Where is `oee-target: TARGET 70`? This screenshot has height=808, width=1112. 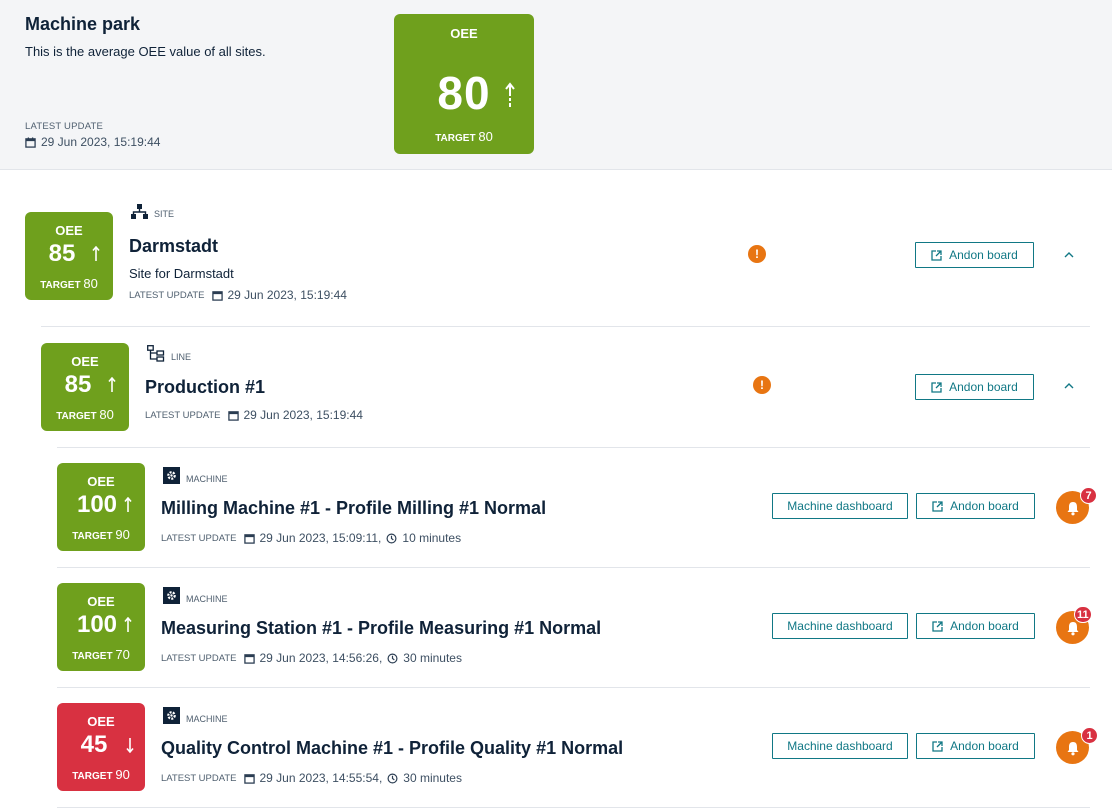
oee-target: TARGET 70 is located at coordinates (101, 654).